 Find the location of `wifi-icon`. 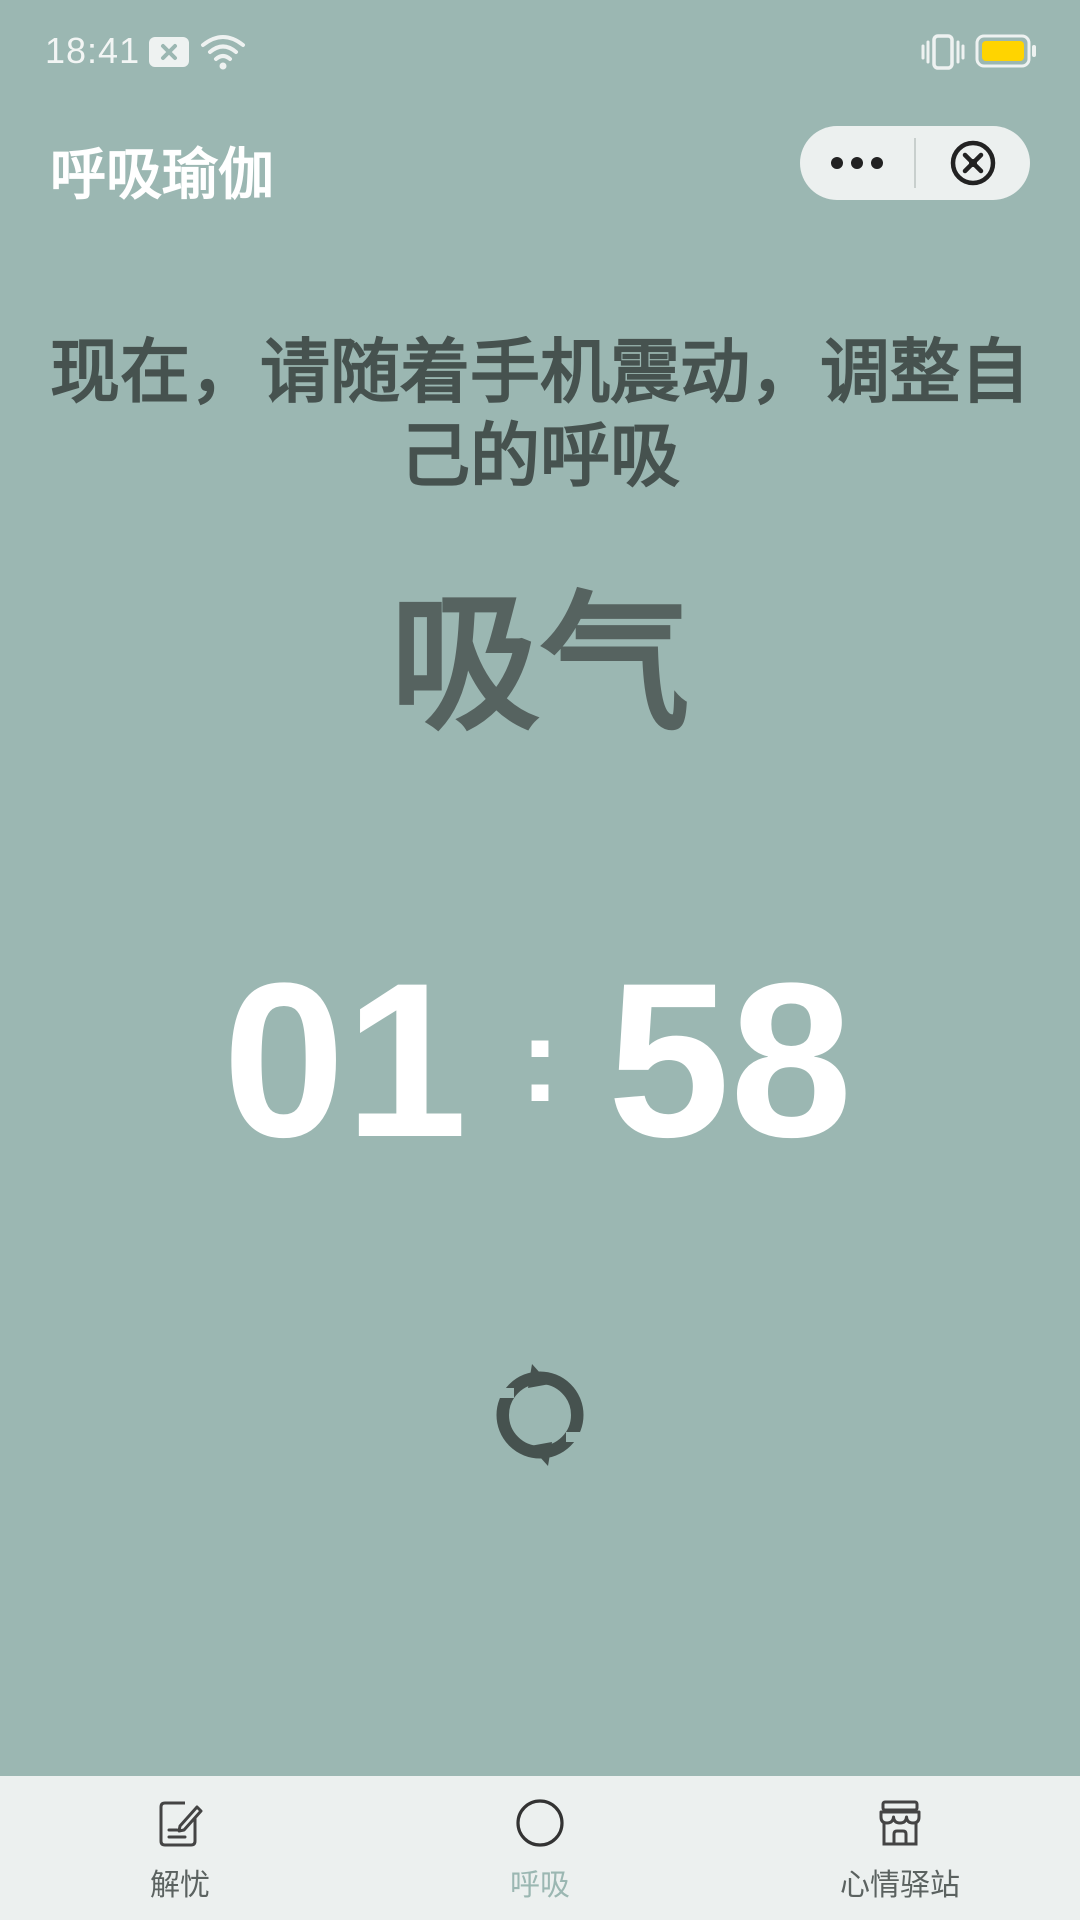

wifi-icon is located at coordinates (223, 52).